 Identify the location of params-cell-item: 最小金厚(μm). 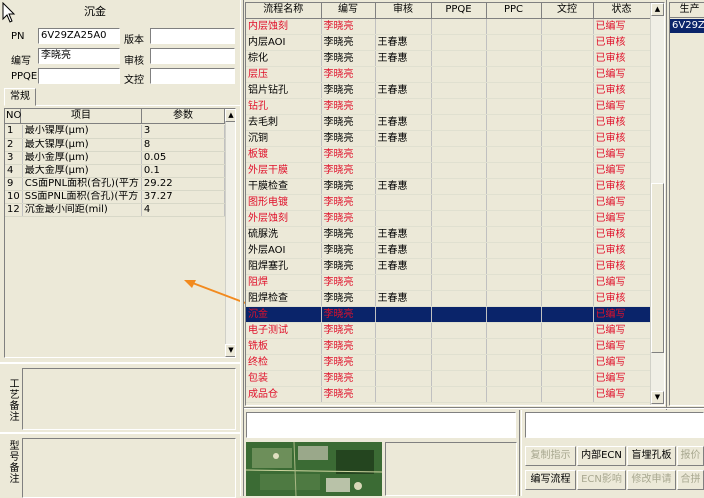
(82, 158).